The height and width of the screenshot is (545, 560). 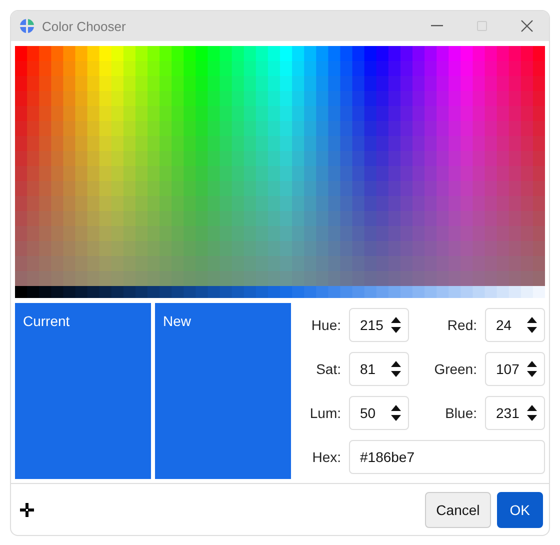 I want to click on window-title: Color Chooser, so click(x=84, y=26).